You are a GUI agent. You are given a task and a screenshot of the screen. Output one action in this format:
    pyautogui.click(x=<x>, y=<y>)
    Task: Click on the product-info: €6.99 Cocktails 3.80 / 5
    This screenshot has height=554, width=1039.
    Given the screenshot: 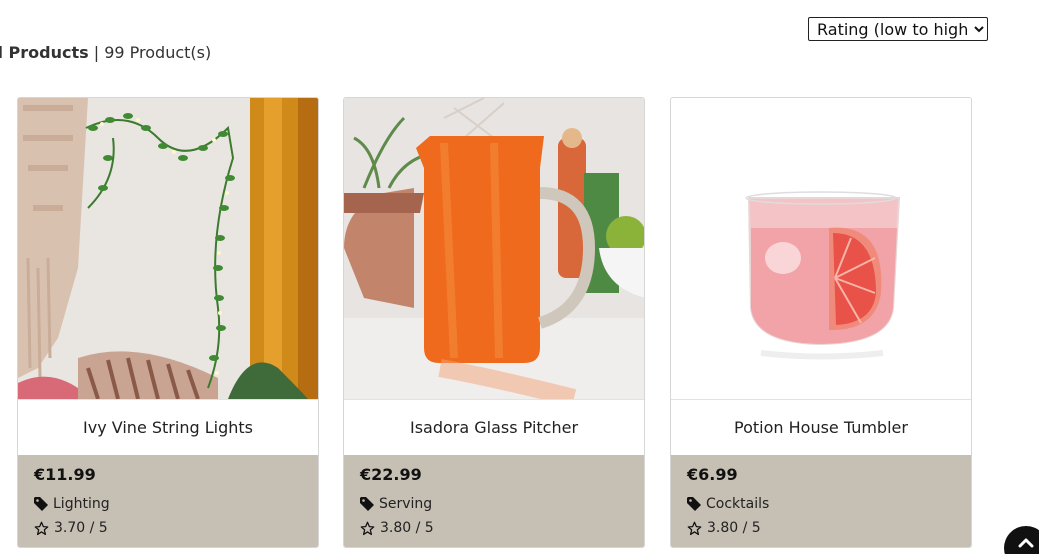 What is the action you would take?
    pyautogui.click(x=821, y=501)
    